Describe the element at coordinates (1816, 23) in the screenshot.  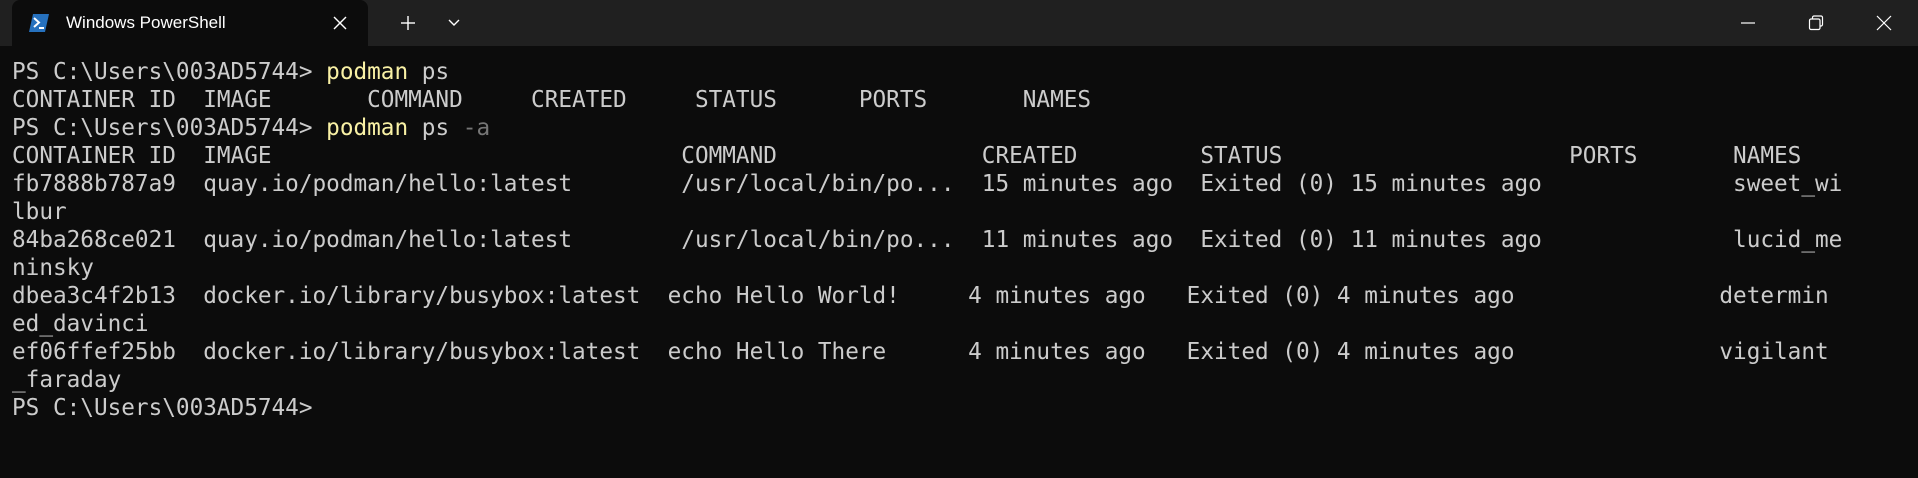
I see `restore-icon` at that location.